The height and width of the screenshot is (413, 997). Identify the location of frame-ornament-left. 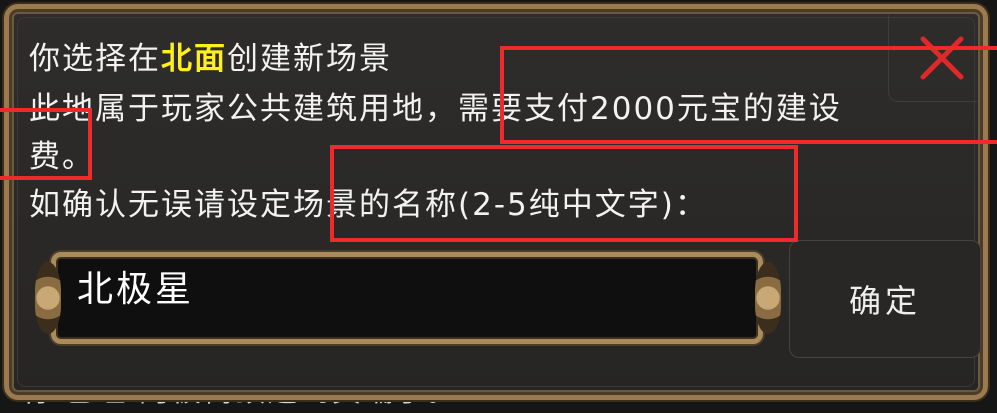
(48, 298).